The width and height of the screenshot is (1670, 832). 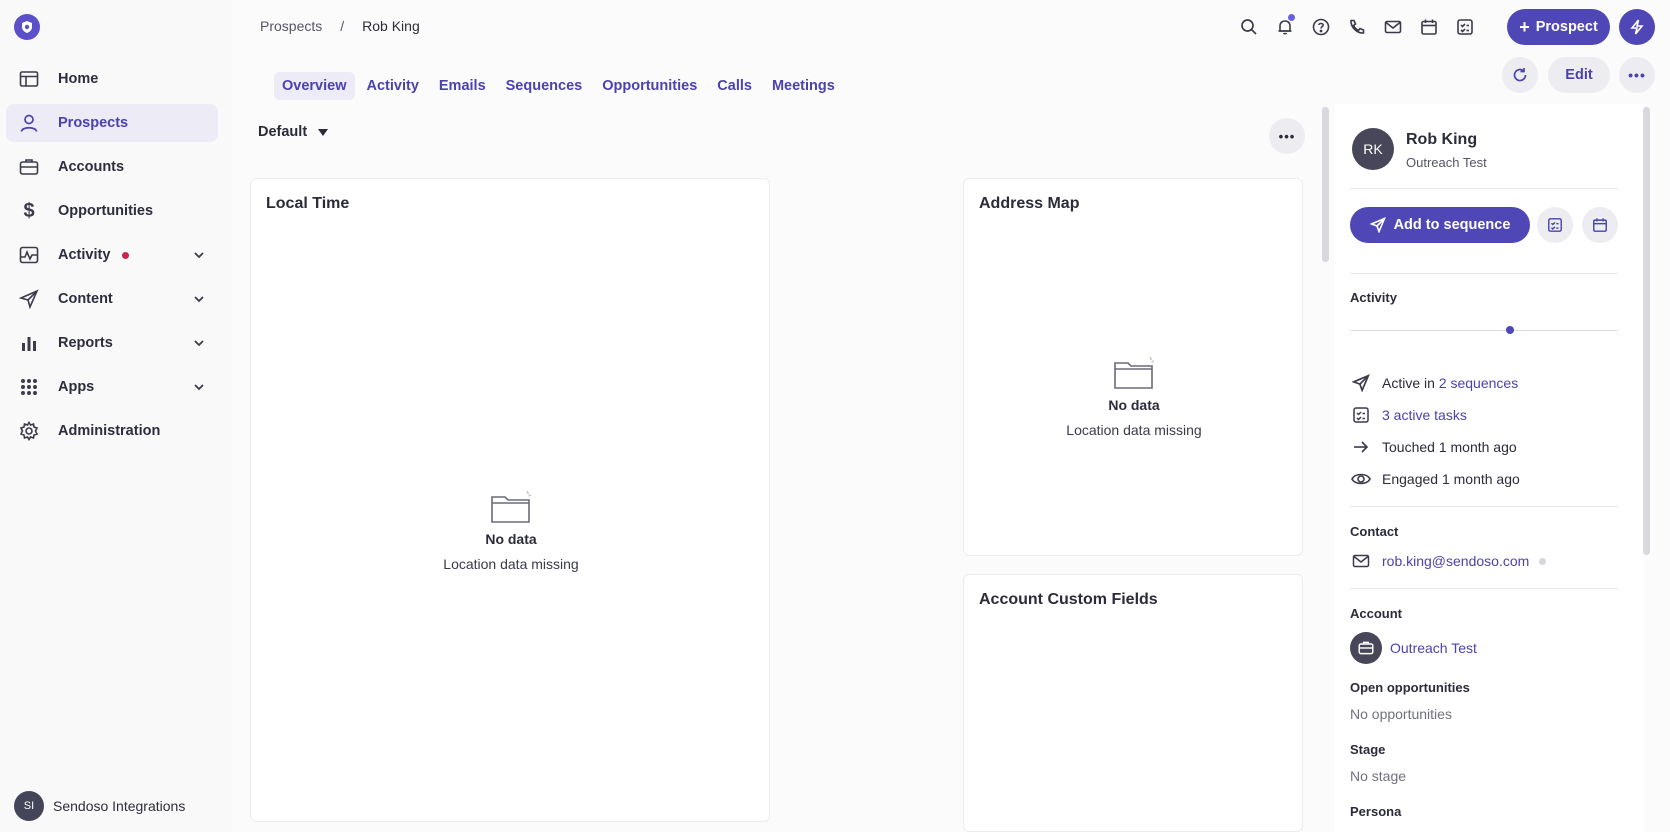 I want to click on arrow-right-icon, so click(x=1361, y=447).